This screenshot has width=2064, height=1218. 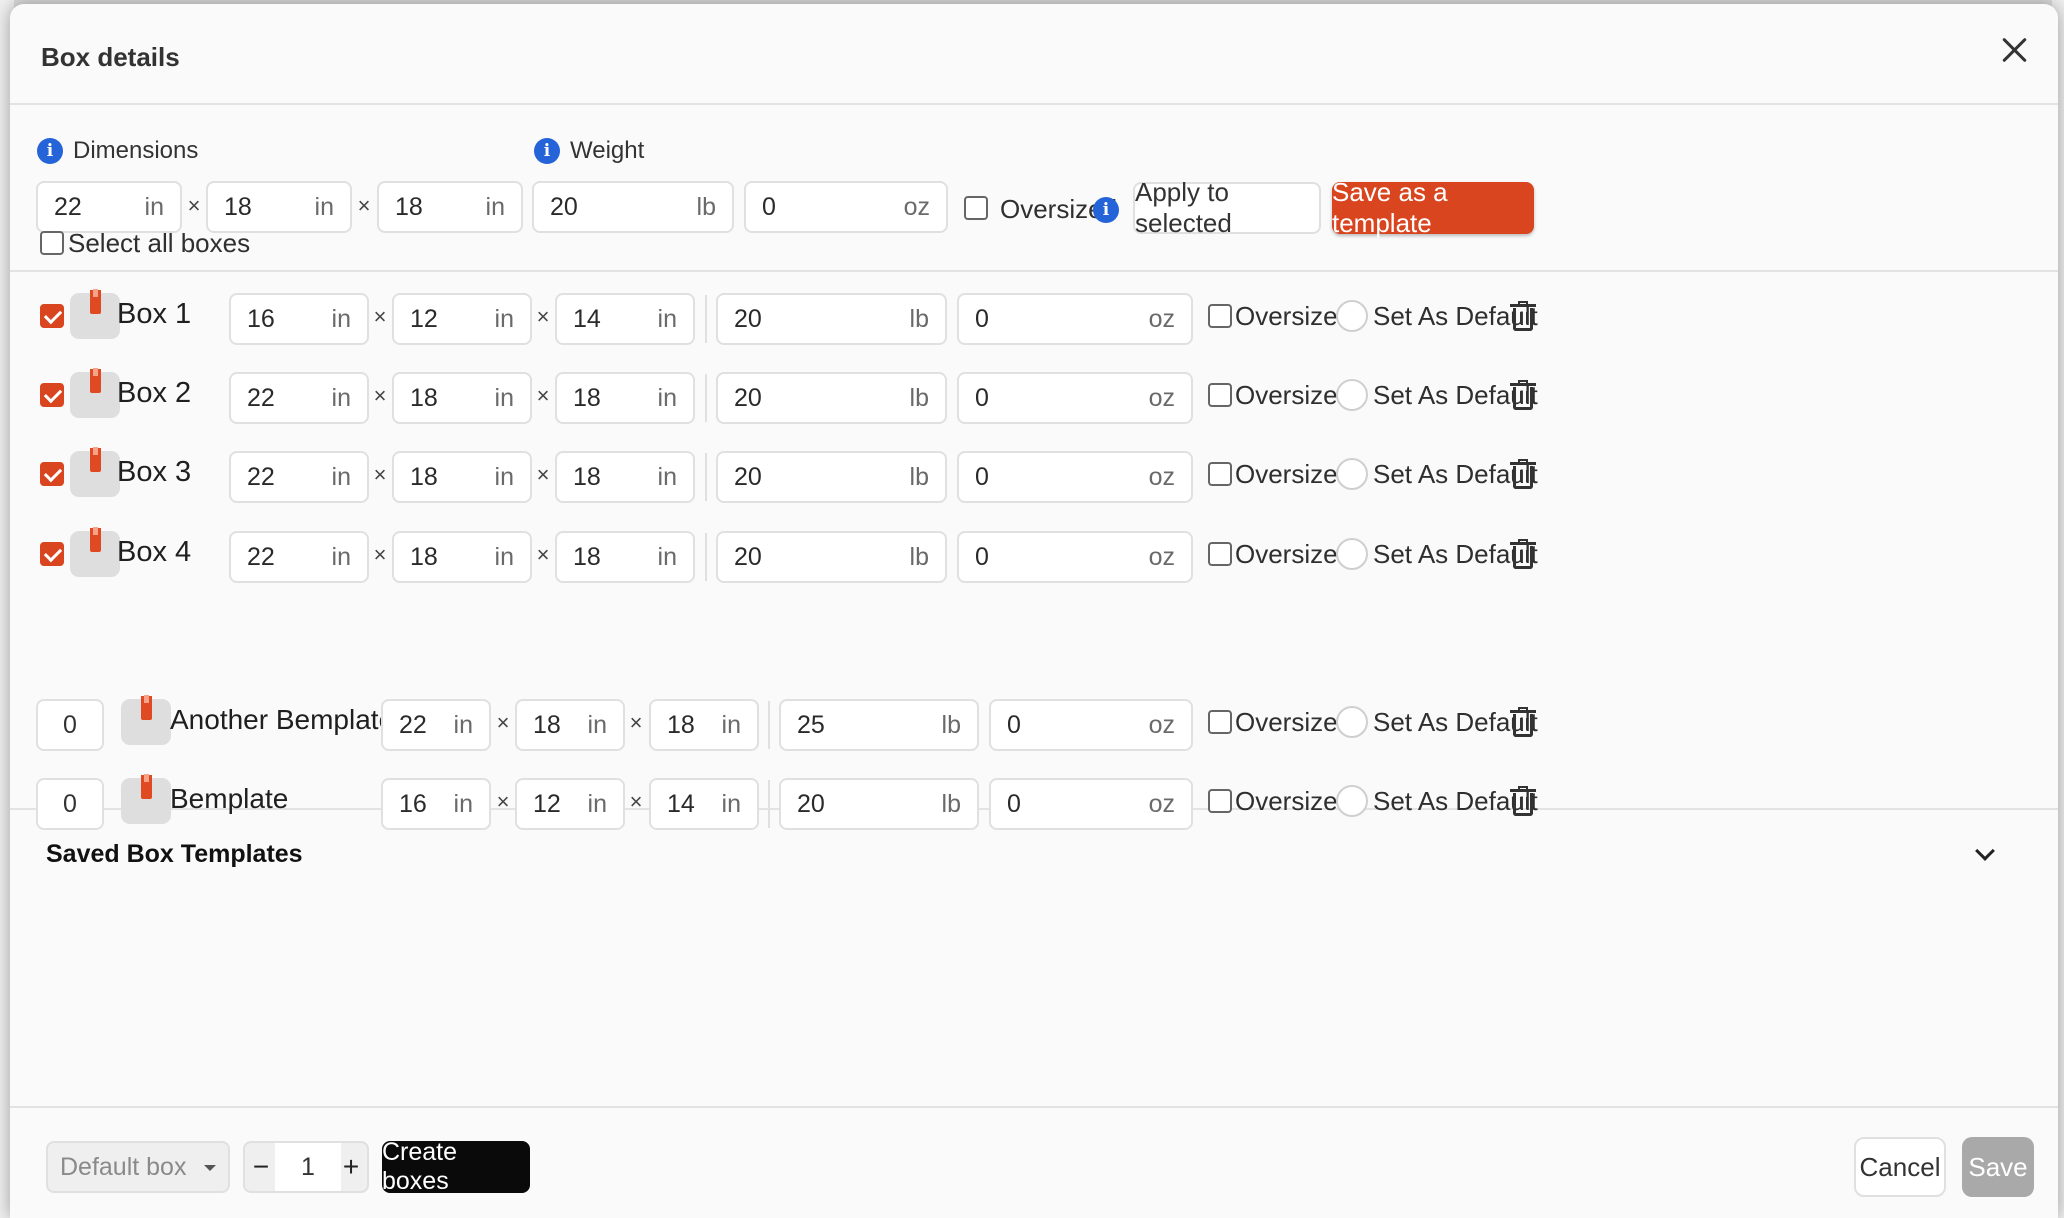 I want to click on template-height-input: 14 in, so click(x=704, y=804).